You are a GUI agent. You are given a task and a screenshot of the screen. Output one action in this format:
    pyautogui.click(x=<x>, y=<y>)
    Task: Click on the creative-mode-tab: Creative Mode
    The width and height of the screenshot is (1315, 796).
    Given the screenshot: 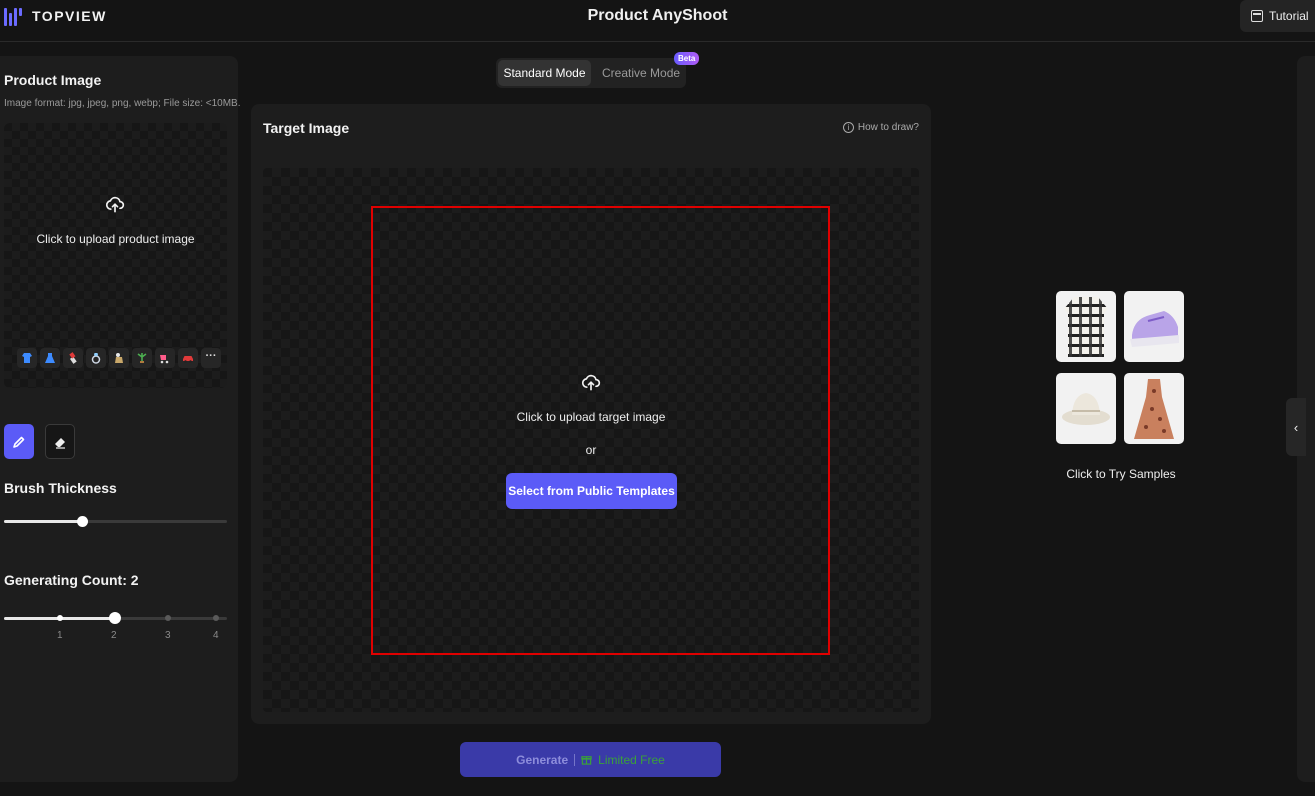 What is the action you would take?
    pyautogui.click(x=641, y=73)
    